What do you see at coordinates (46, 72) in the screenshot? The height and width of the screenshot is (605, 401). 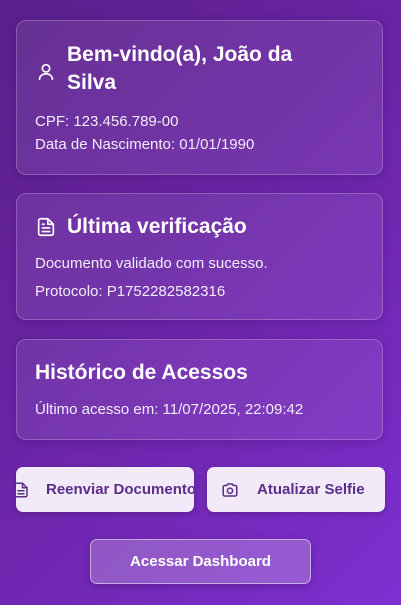 I see `user-icon` at bounding box center [46, 72].